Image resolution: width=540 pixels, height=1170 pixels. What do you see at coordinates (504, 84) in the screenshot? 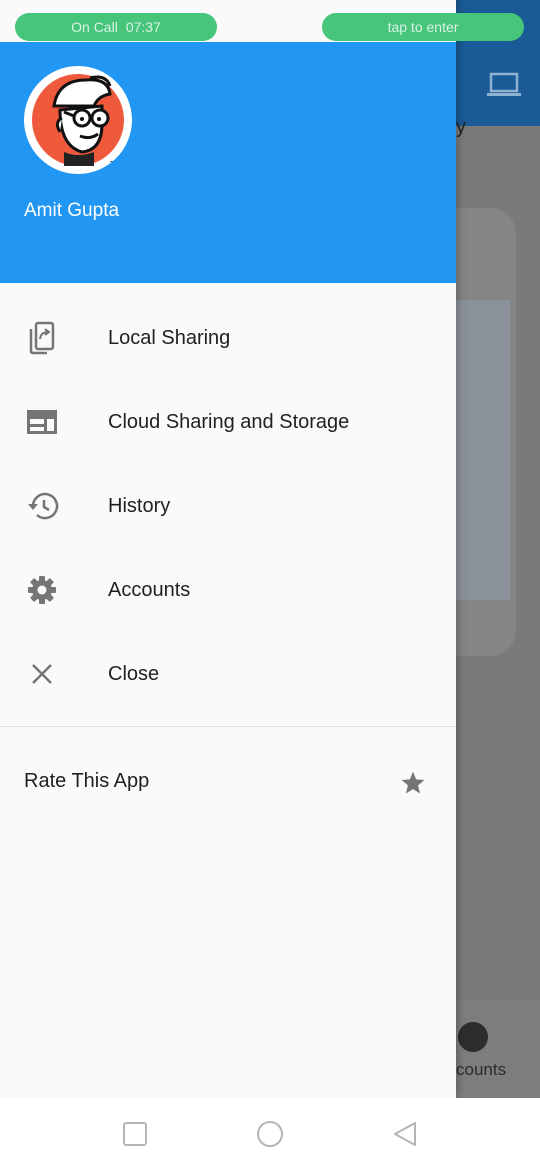
I see `laptop-icon` at bounding box center [504, 84].